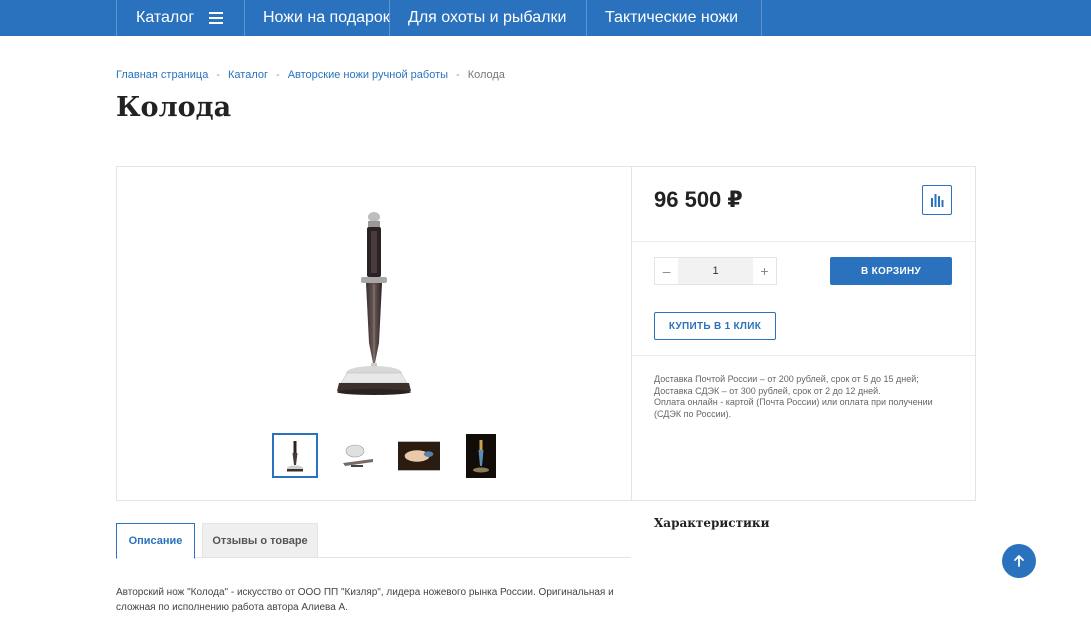  I want to click on product-main-image, so click(372, 298).